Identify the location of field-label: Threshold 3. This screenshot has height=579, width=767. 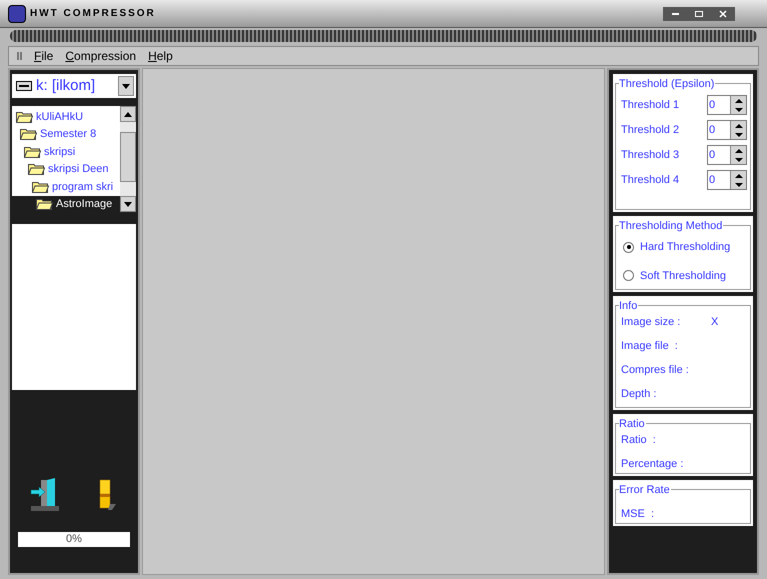
(650, 155).